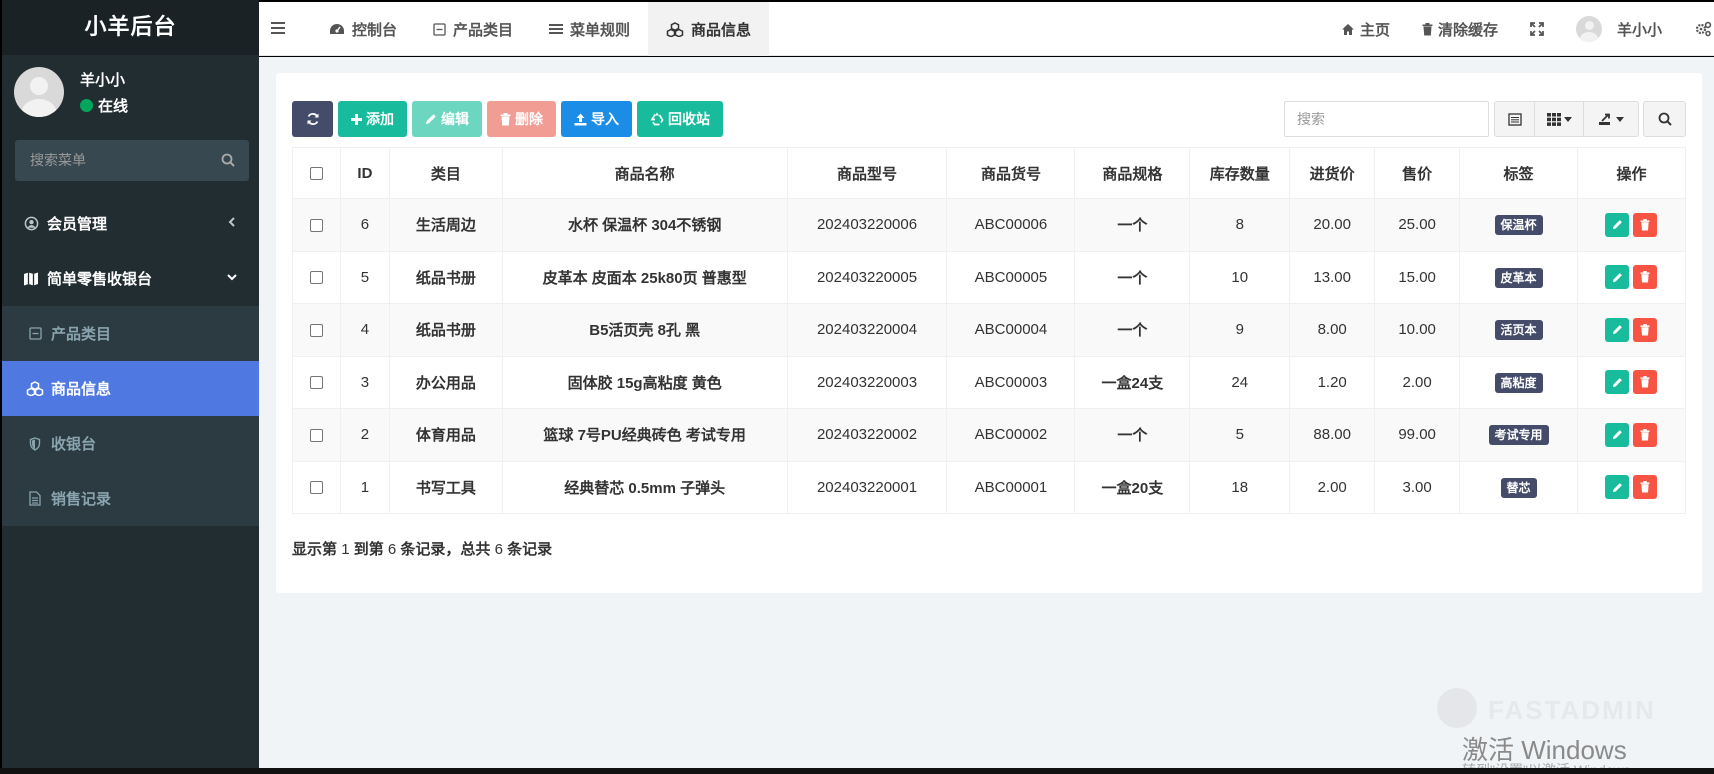 This screenshot has height=774, width=1714. I want to click on tab-label: 商品信息, so click(721, 30).